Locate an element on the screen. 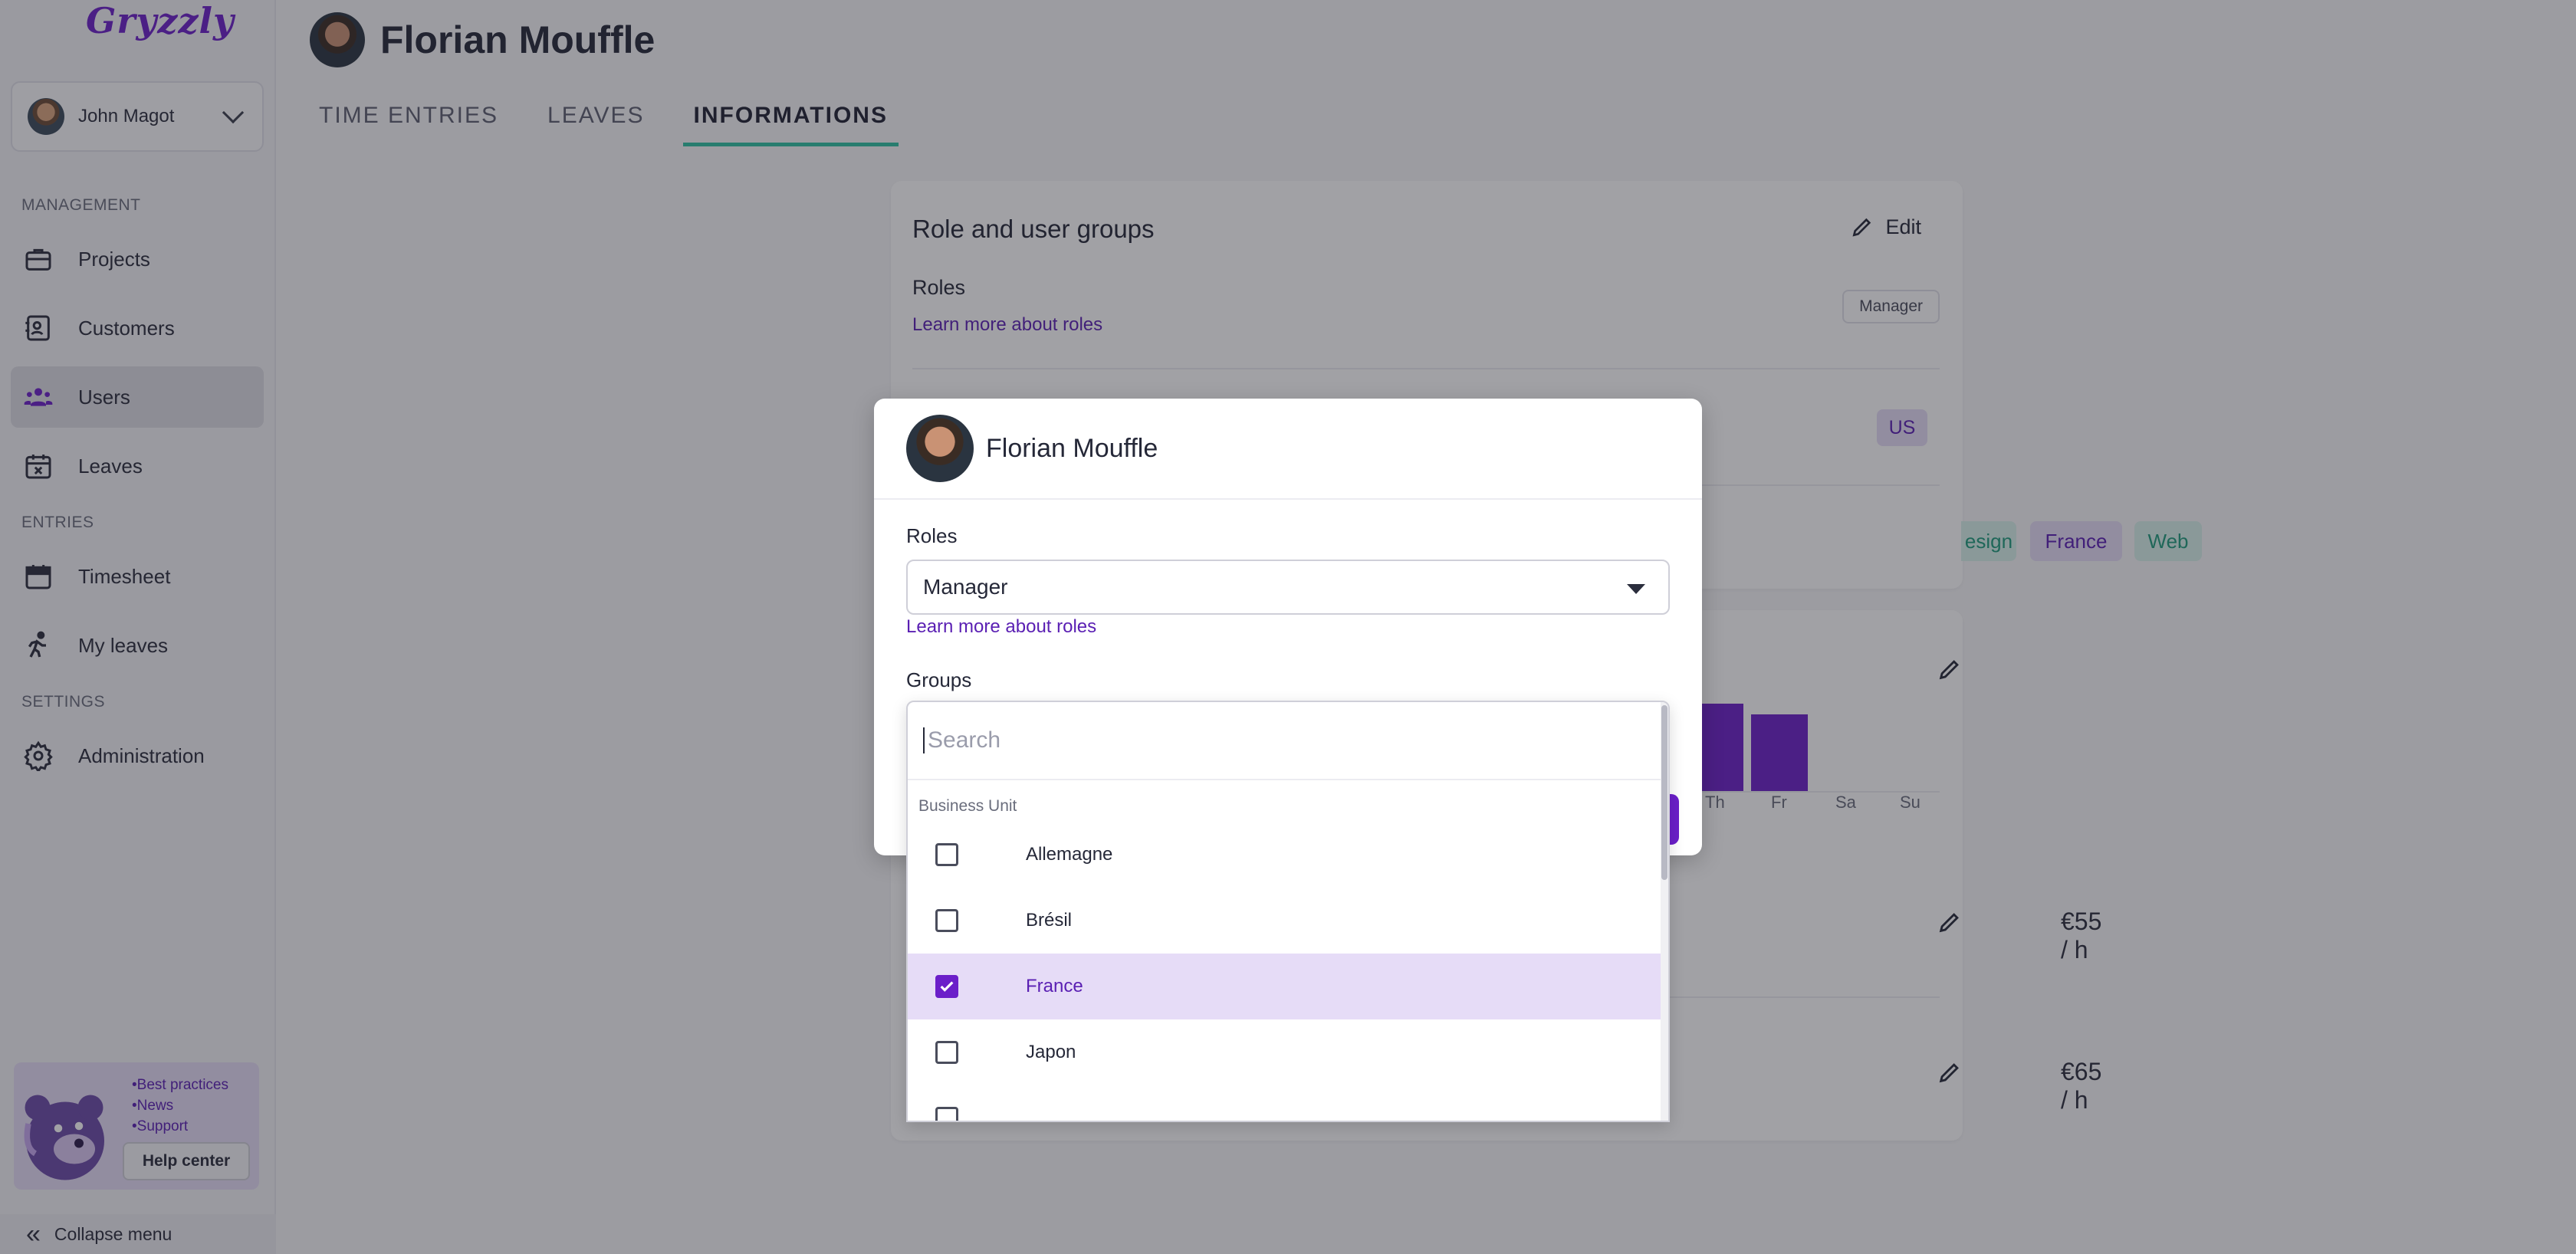 The width and height of the screenshot is (2576, 1254). groups-label: Groups is located at coordinates (939, 679).